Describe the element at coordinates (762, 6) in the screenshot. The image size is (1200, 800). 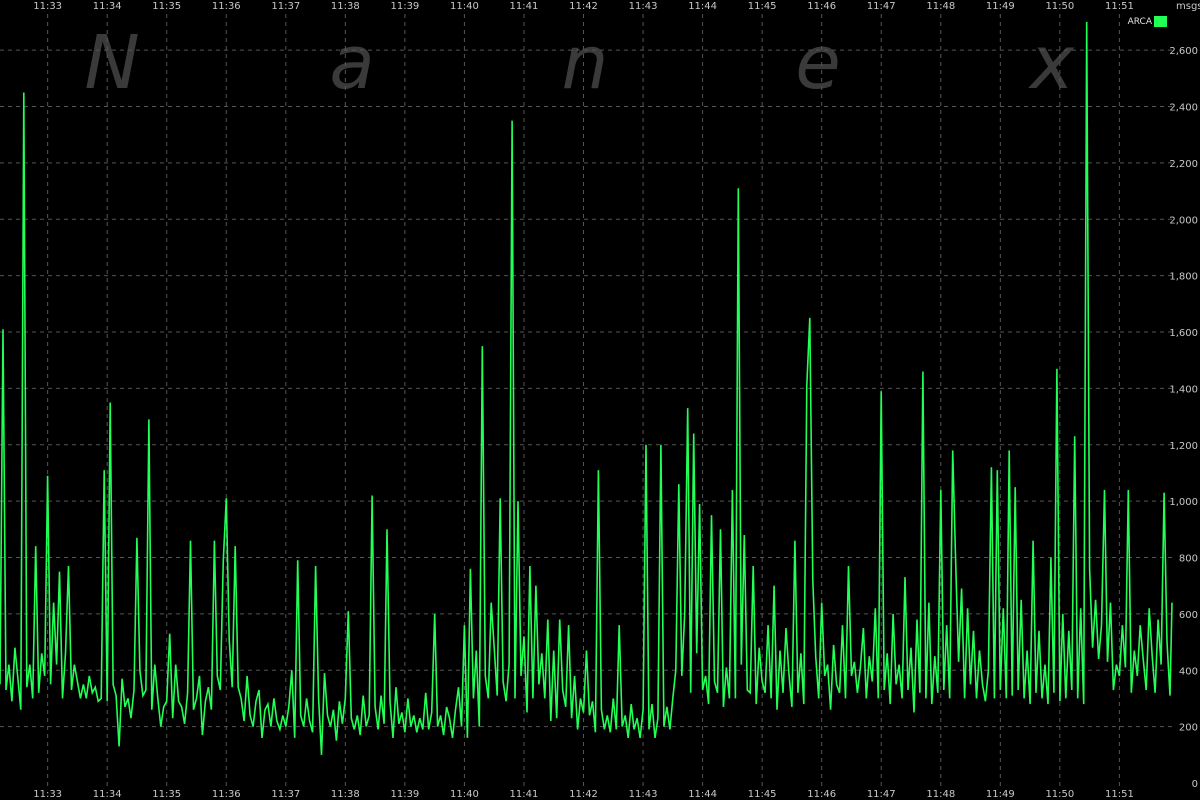
I see `x-tick-label-top: 11:45` at that location.